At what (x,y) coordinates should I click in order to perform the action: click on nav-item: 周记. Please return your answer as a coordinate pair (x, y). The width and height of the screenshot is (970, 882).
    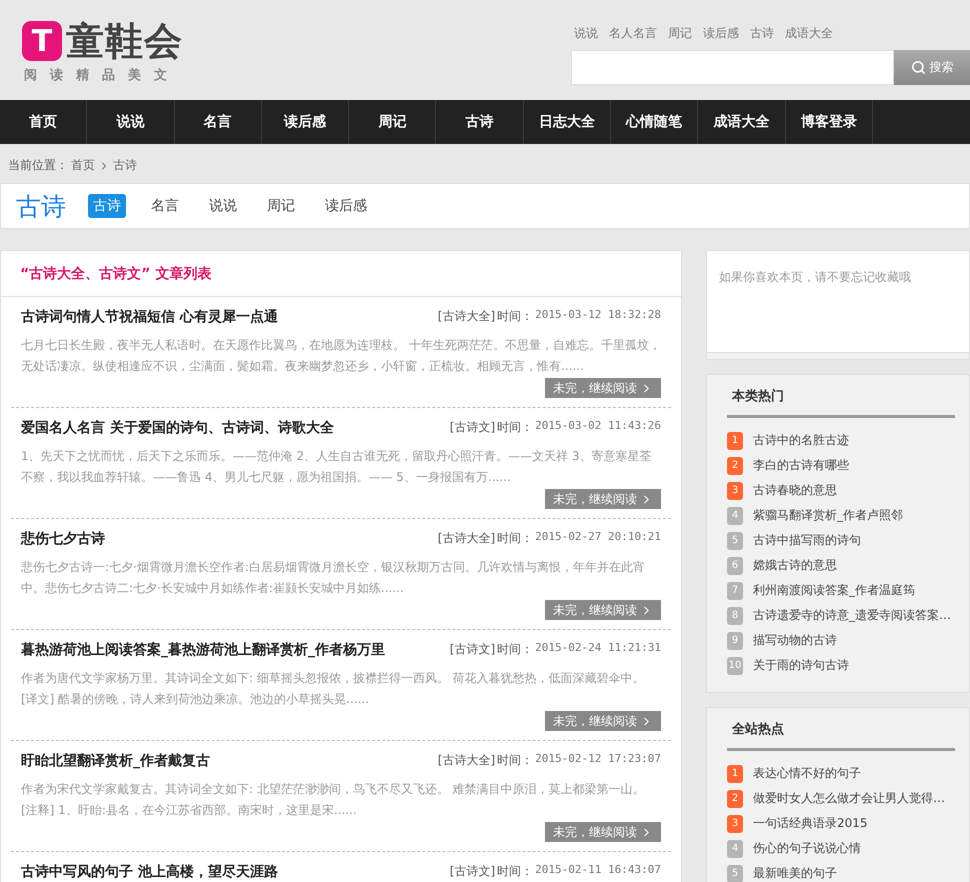
    Looking at the image, I should click on (392, 122).